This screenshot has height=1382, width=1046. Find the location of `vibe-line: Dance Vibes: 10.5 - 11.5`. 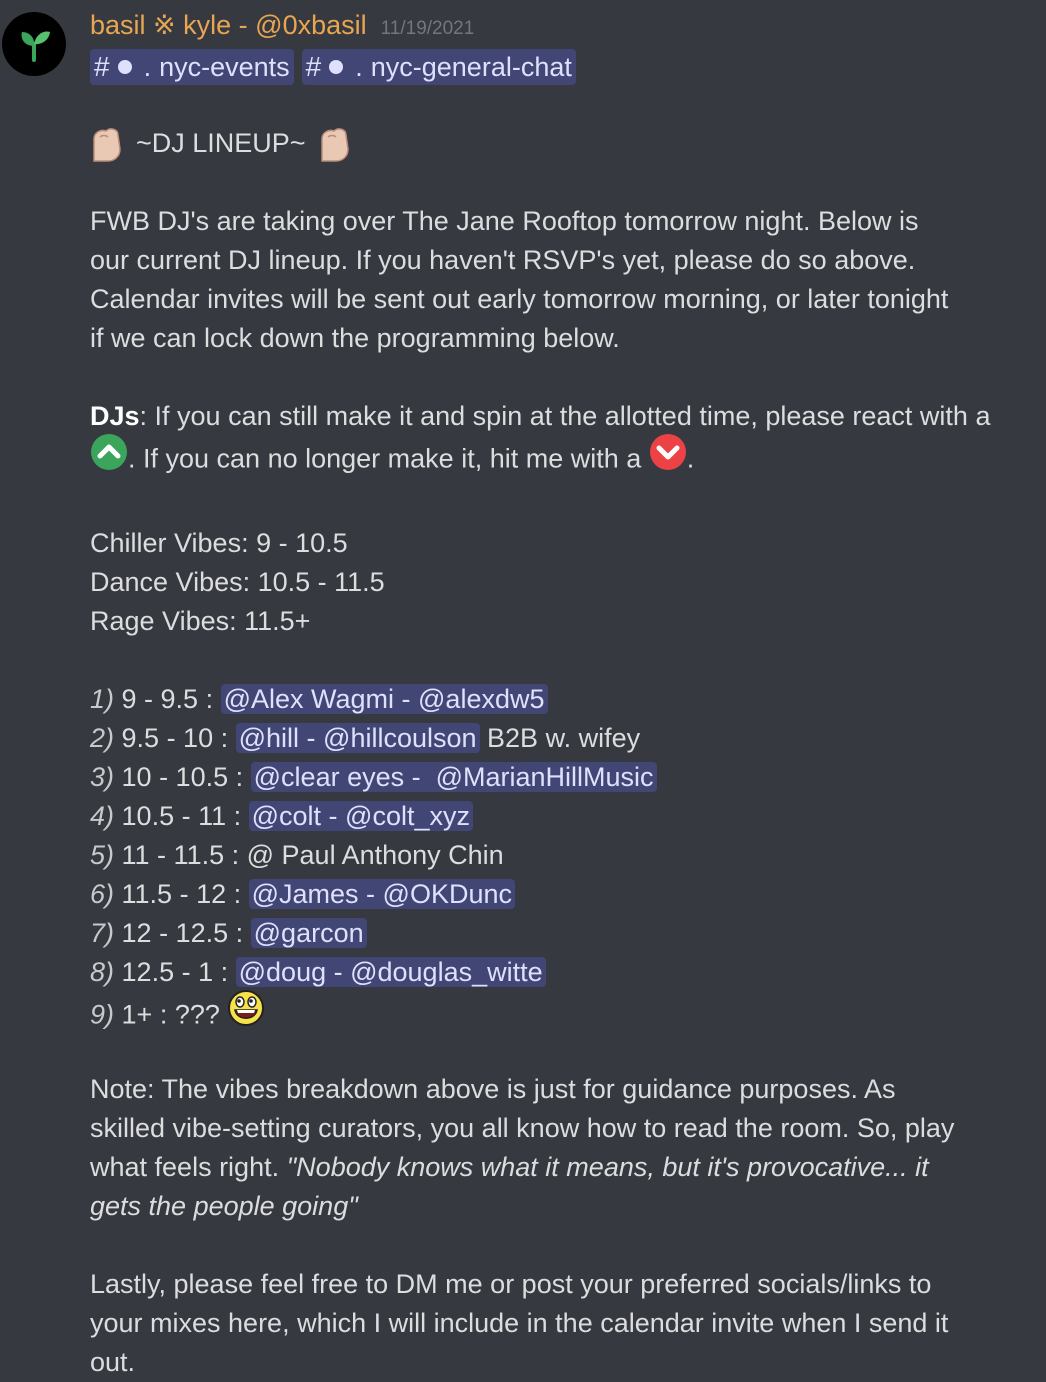

vibe-line: Dance Vibes: 10.5 - 11.5 is located at coordinates (237, 582).